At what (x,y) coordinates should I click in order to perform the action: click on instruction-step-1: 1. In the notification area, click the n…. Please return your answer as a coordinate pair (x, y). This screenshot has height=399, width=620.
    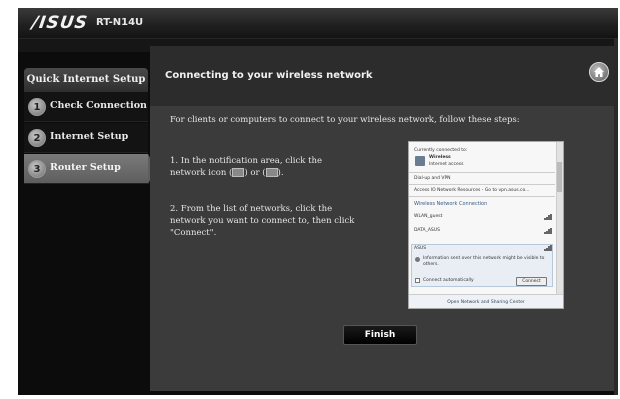
    Looking at the image, I should click on (270, 167).